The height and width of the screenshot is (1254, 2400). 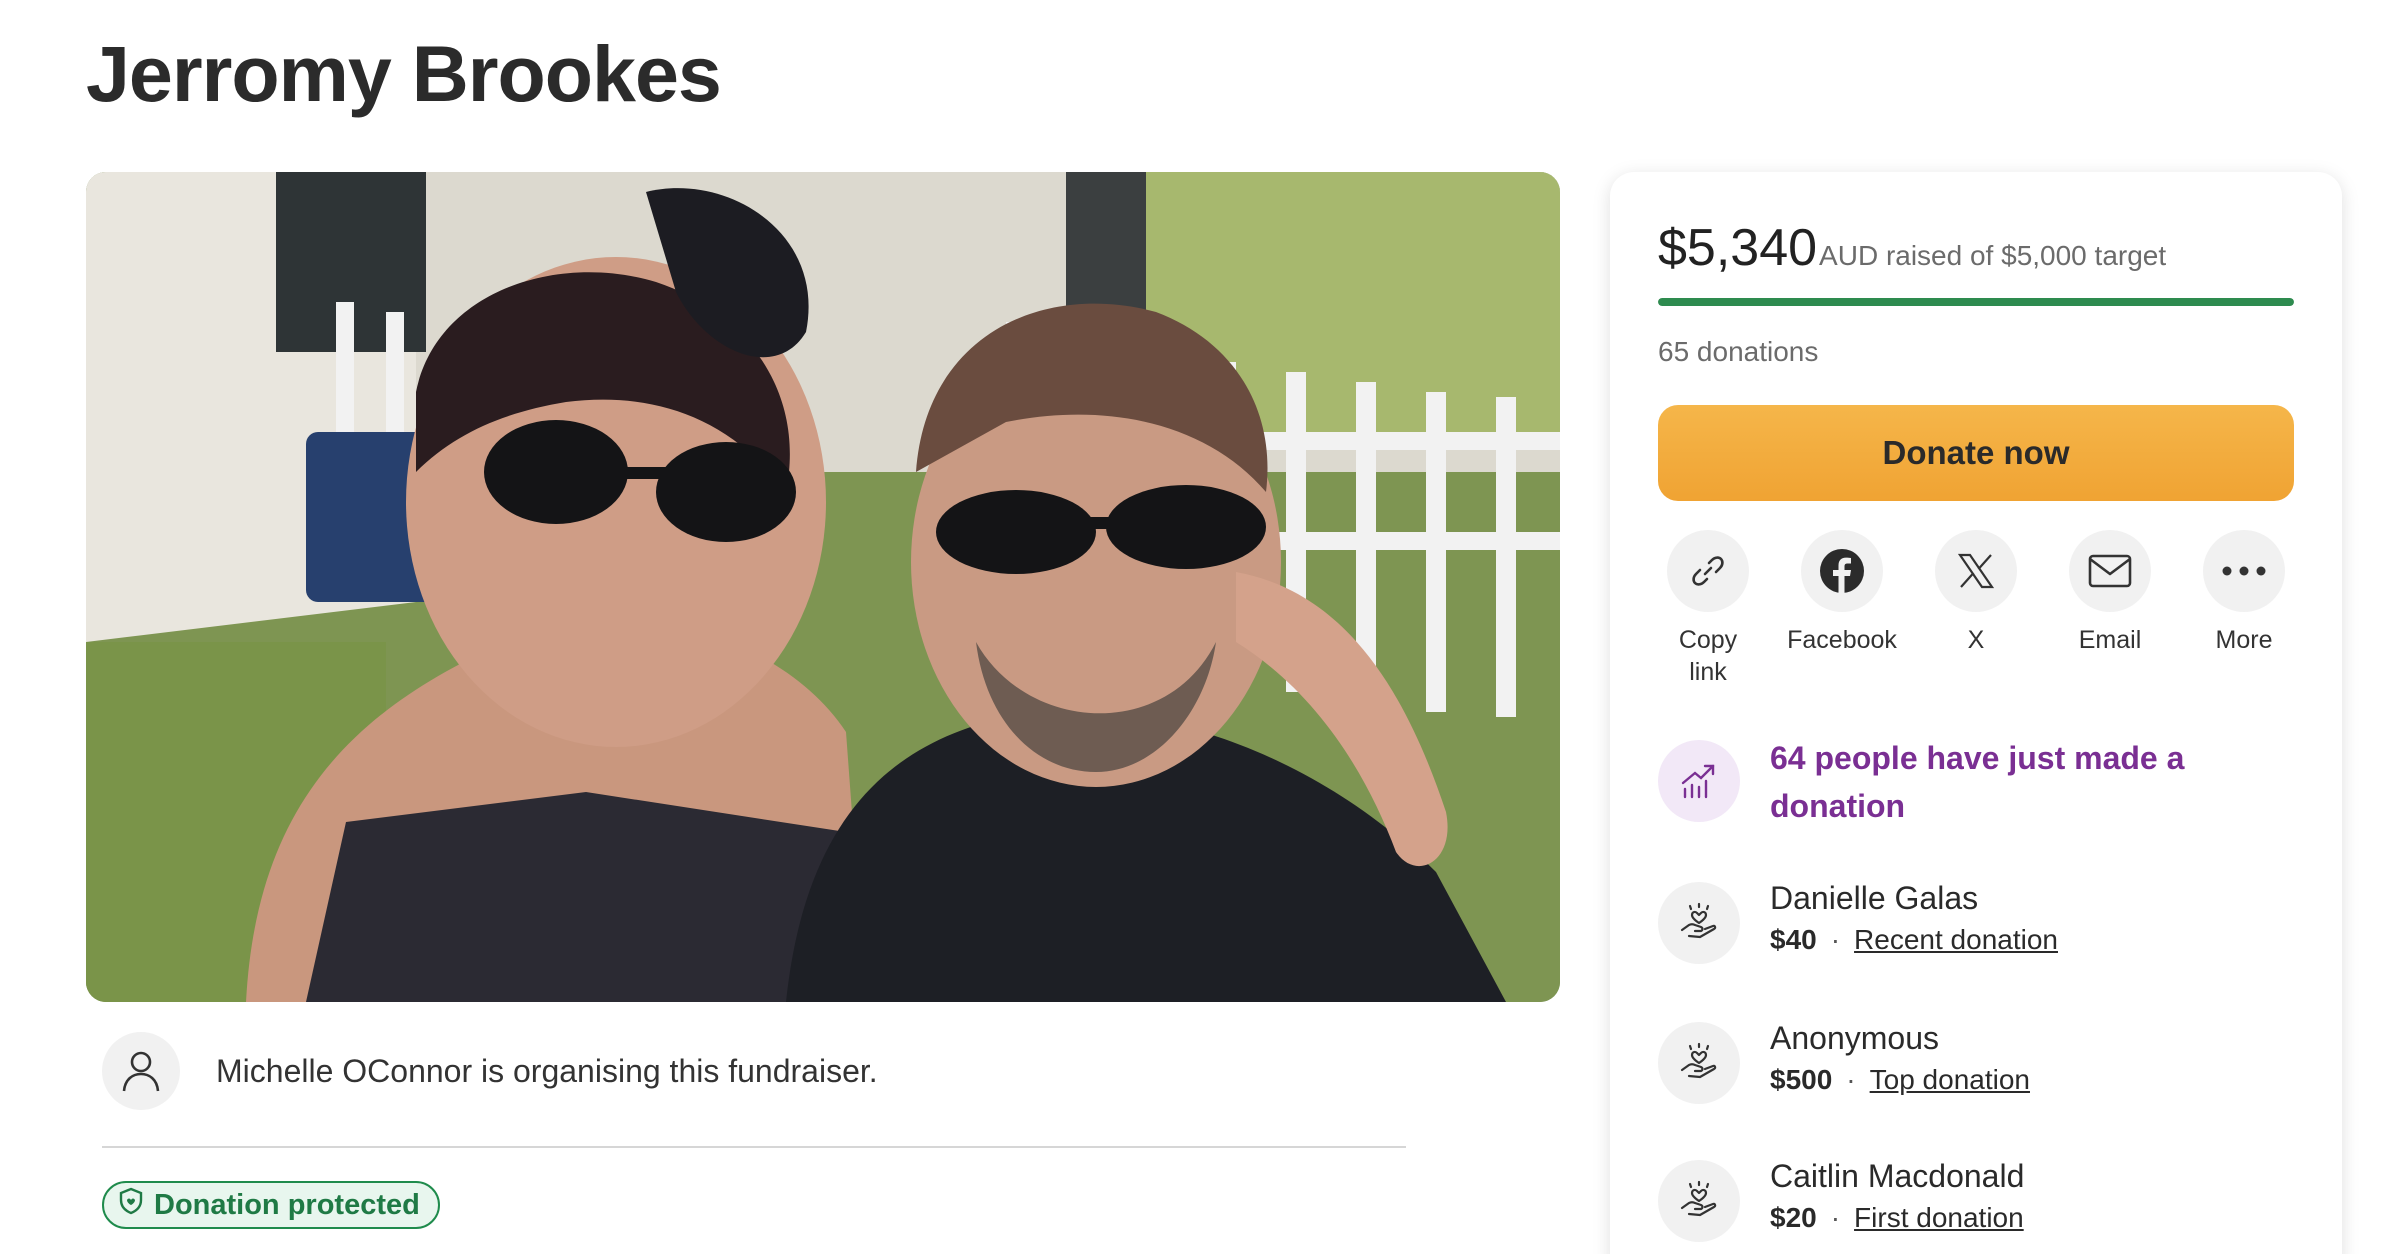 I want to click on donor-name: Caitlin Macdonald, so click(x=1897, y=1176).